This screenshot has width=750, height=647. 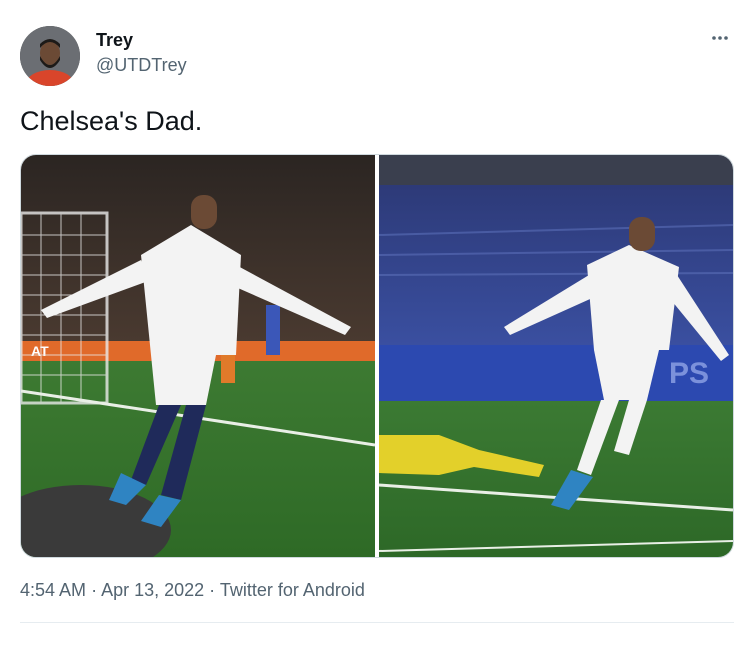 What do you see at coordinates (40, 351) in the screenshot?
I see `ad-banner-text-left: AT` at bounding box center [40, 351].